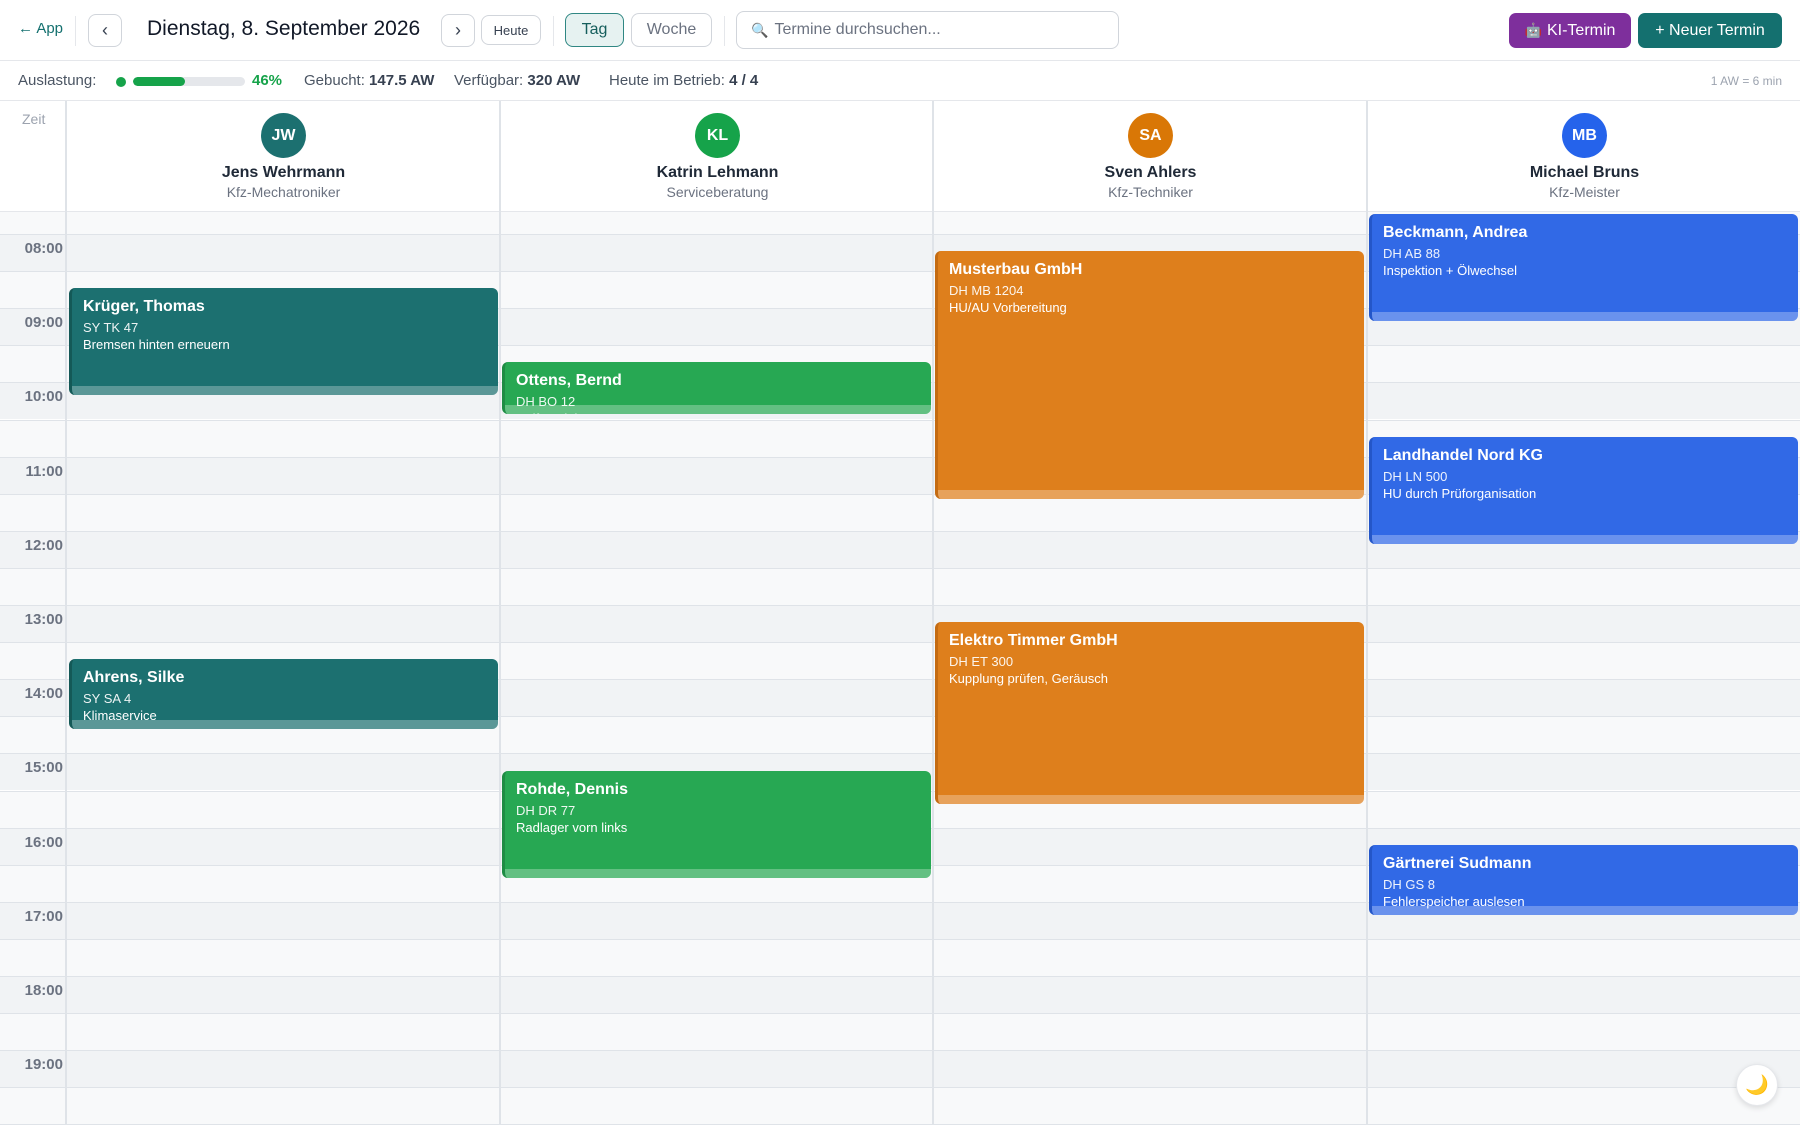 This screenshot has height=1125, width=1800. What do you see at coordinates (43, 694) in the screenshot?
I see `hour-label: 14:00` at bounding box center [43, 694].